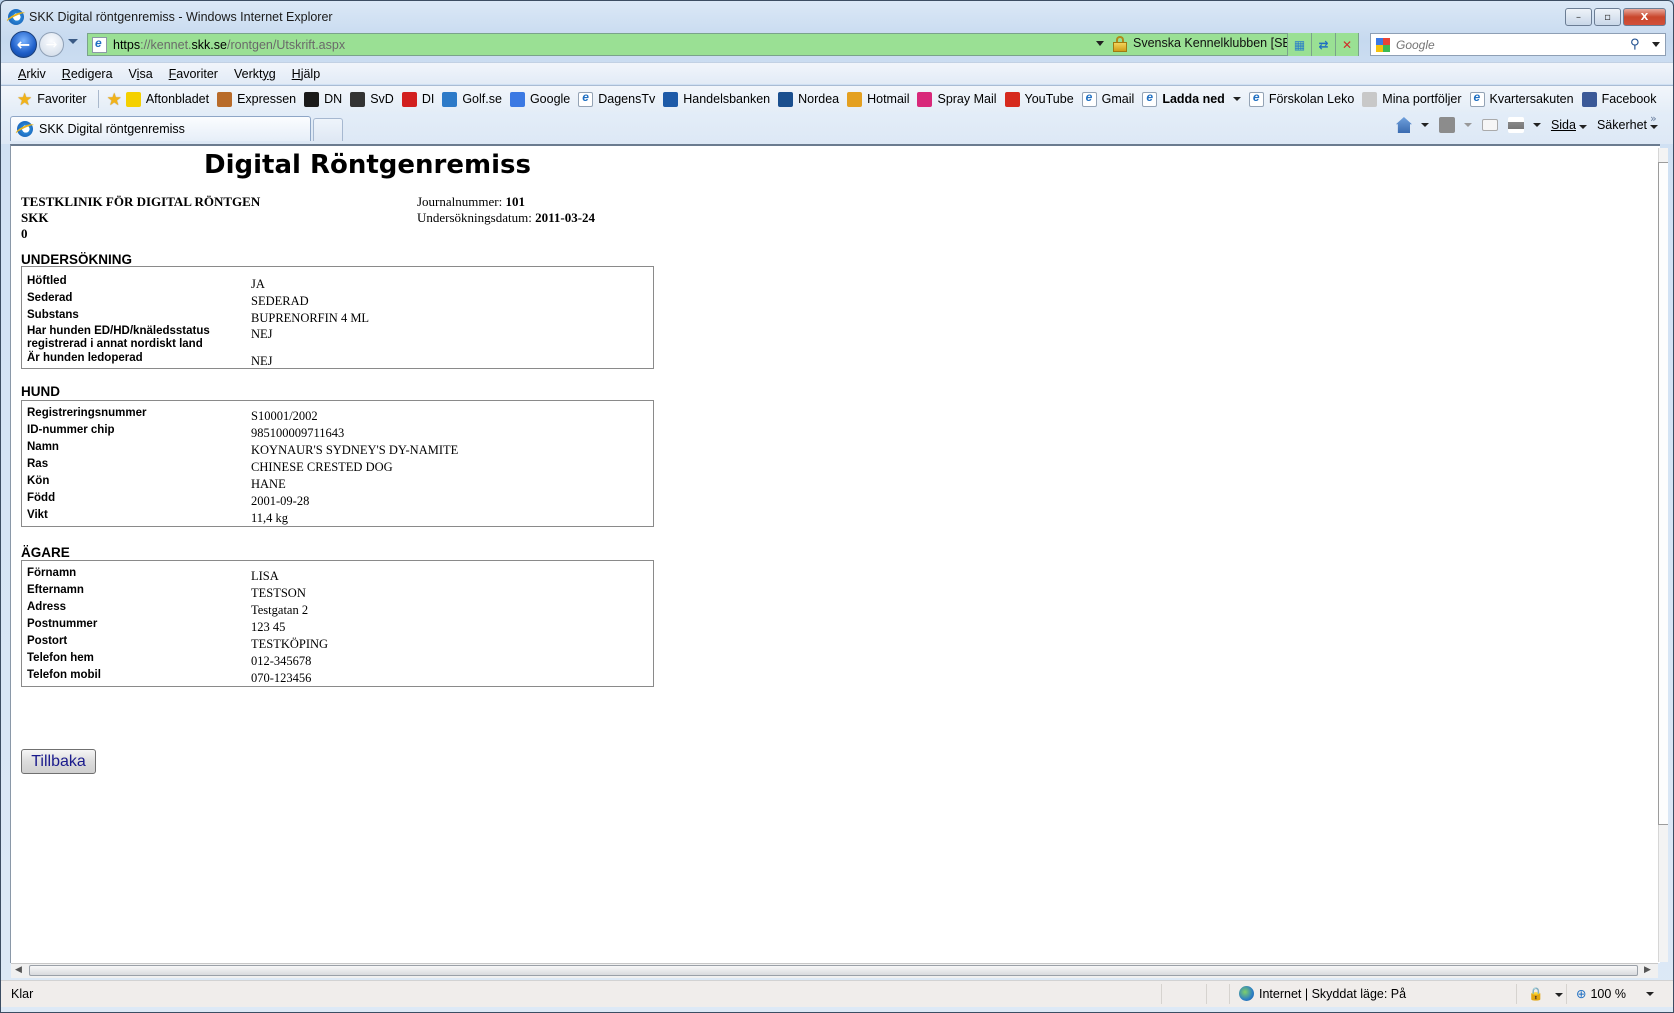 Image resolution: width=1674 pixels, height=1013 pixels. What do you see at coordinates (1455, 125) in the screenshot?
I see `feeds-button` at bounding box center [1455, 125].